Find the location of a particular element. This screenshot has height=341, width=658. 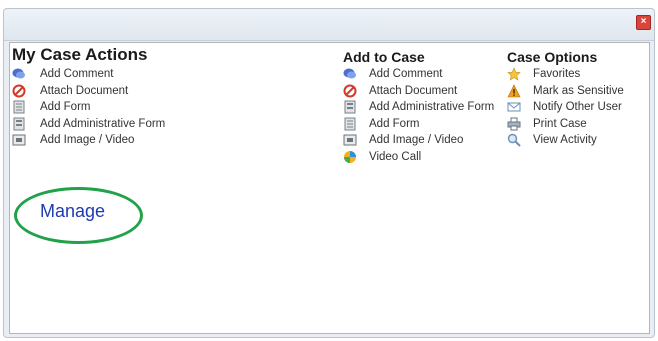

video-call-icon is located at coordinates (350, 156).